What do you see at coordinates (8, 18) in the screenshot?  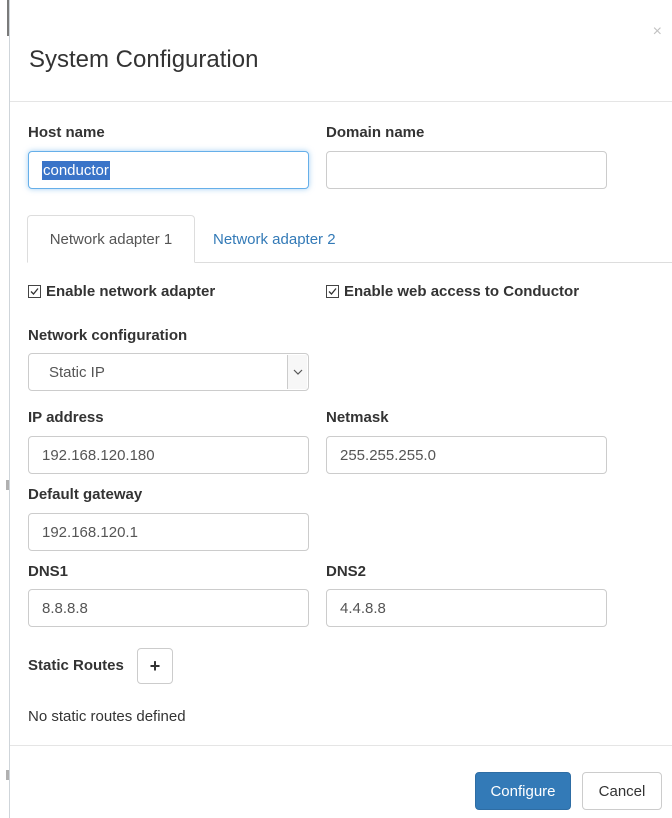 I see `background-edge-mark` at bounding box center [8, 18].